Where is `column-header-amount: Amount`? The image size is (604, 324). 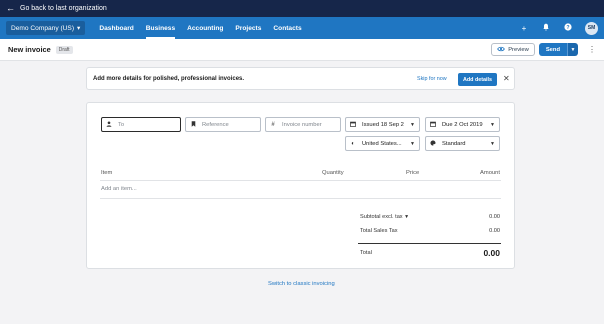 column-header-amount: Amount is located at coordinates (490, 173).